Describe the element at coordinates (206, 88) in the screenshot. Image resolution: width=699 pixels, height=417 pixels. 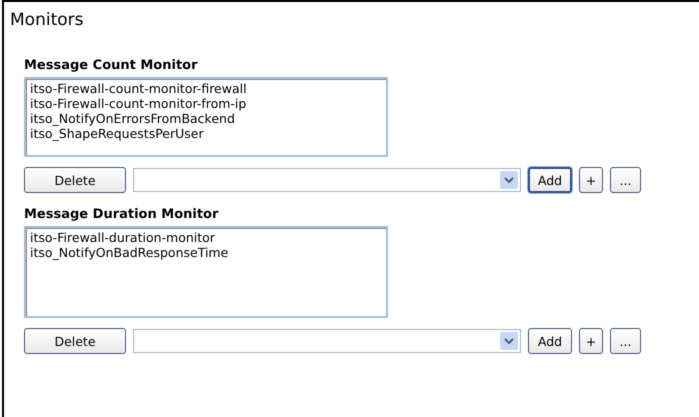
I see `list-option: itso-Firewall-count-monitor-firewall` at that location.